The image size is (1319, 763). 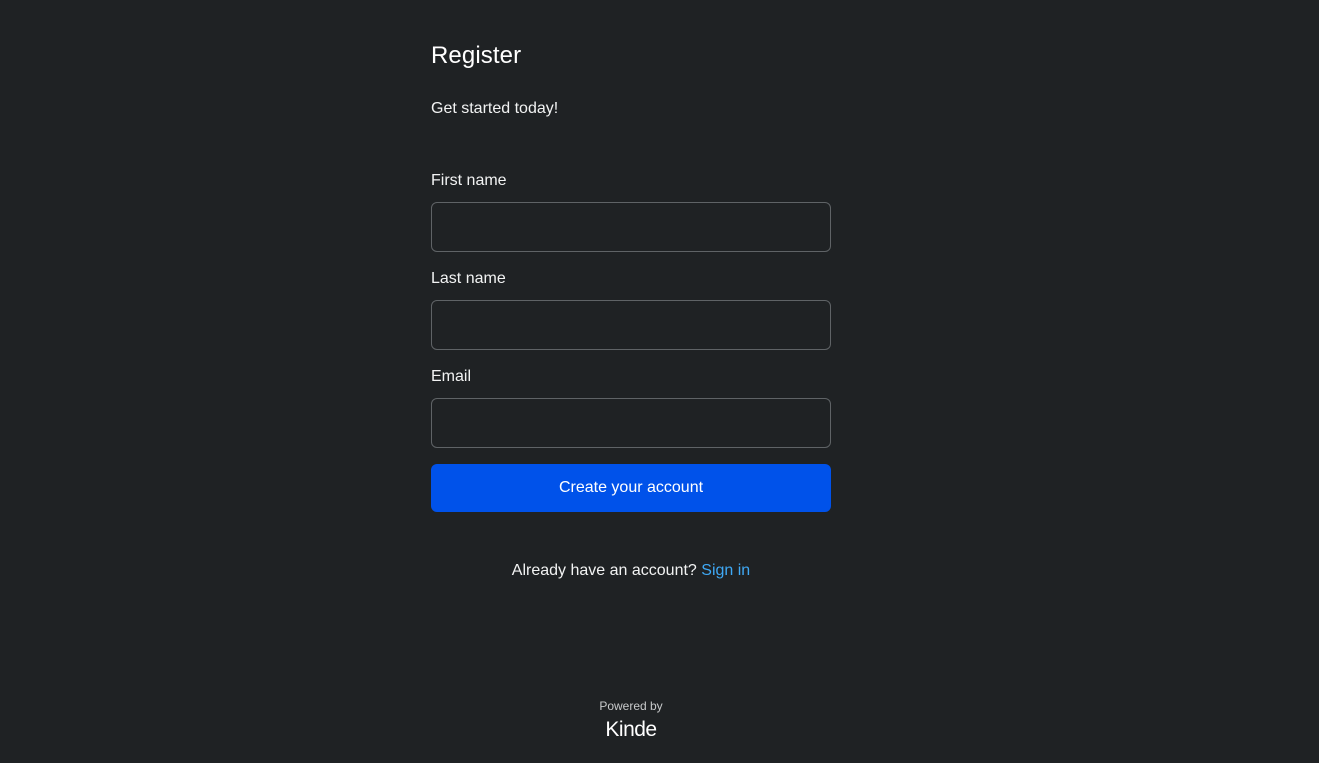 I want to click on signin-row: Already have an account? Sign in, so click(x=631, y=571).